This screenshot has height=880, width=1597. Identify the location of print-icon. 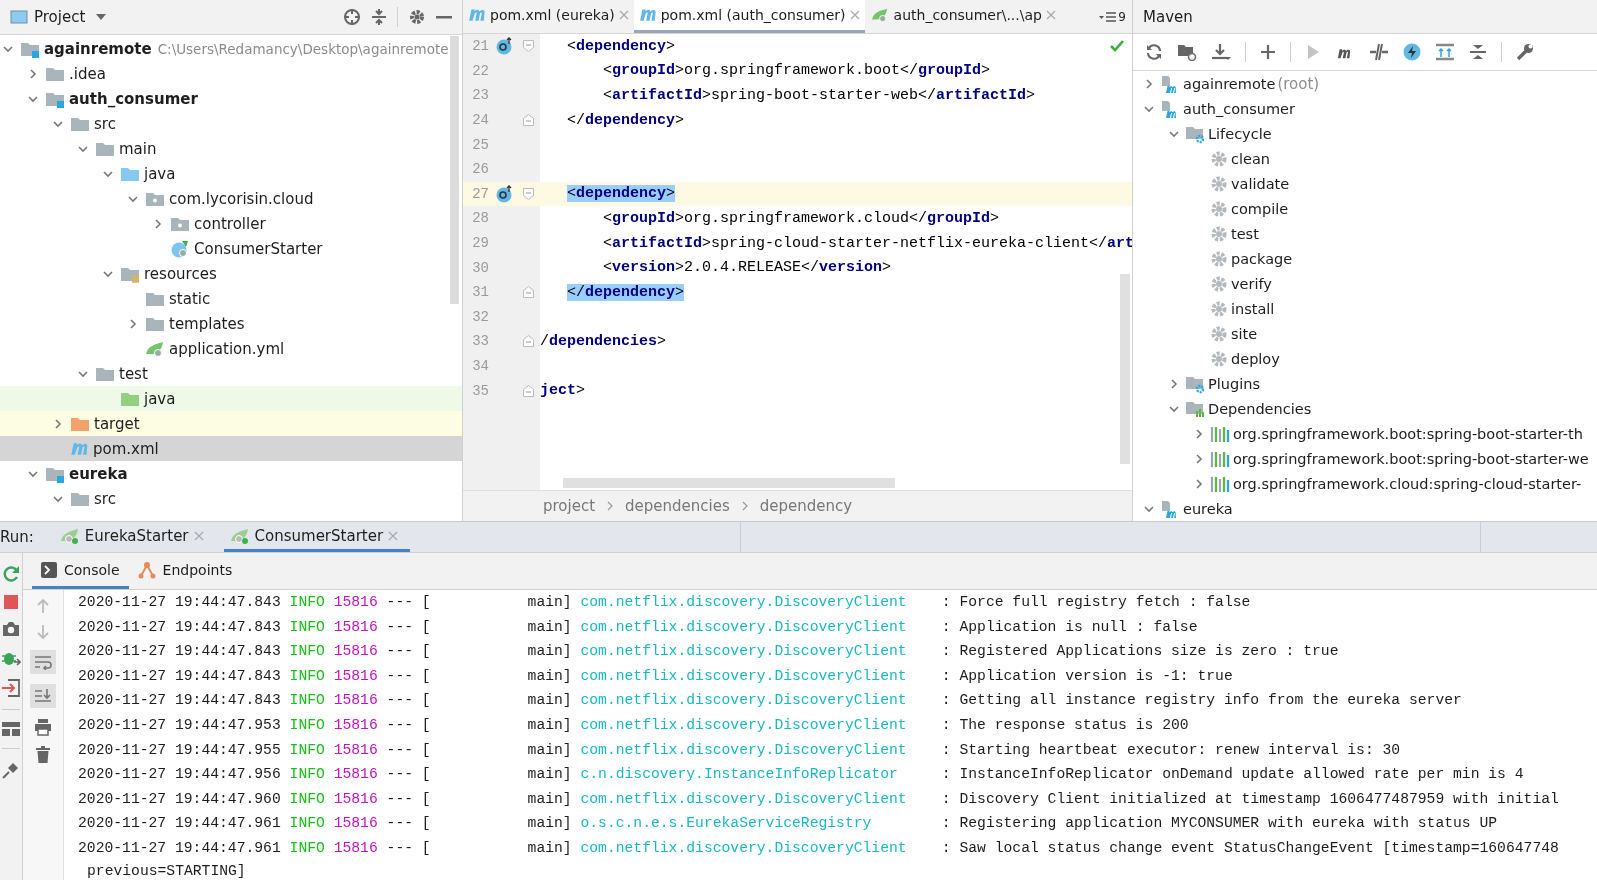
(43, 727).